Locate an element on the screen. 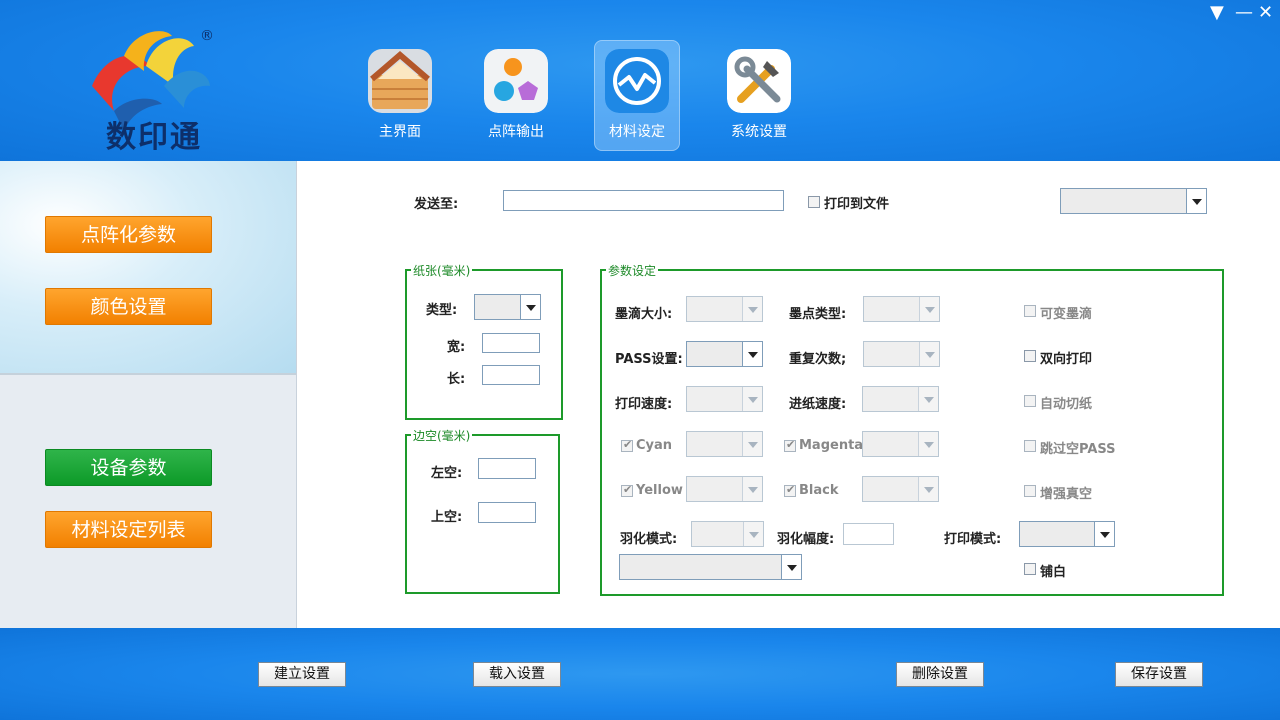 This screenshot has height=720, width=1280. sidebar-item-color-settings: 颜色设置 is located at coordinates (128, 306).